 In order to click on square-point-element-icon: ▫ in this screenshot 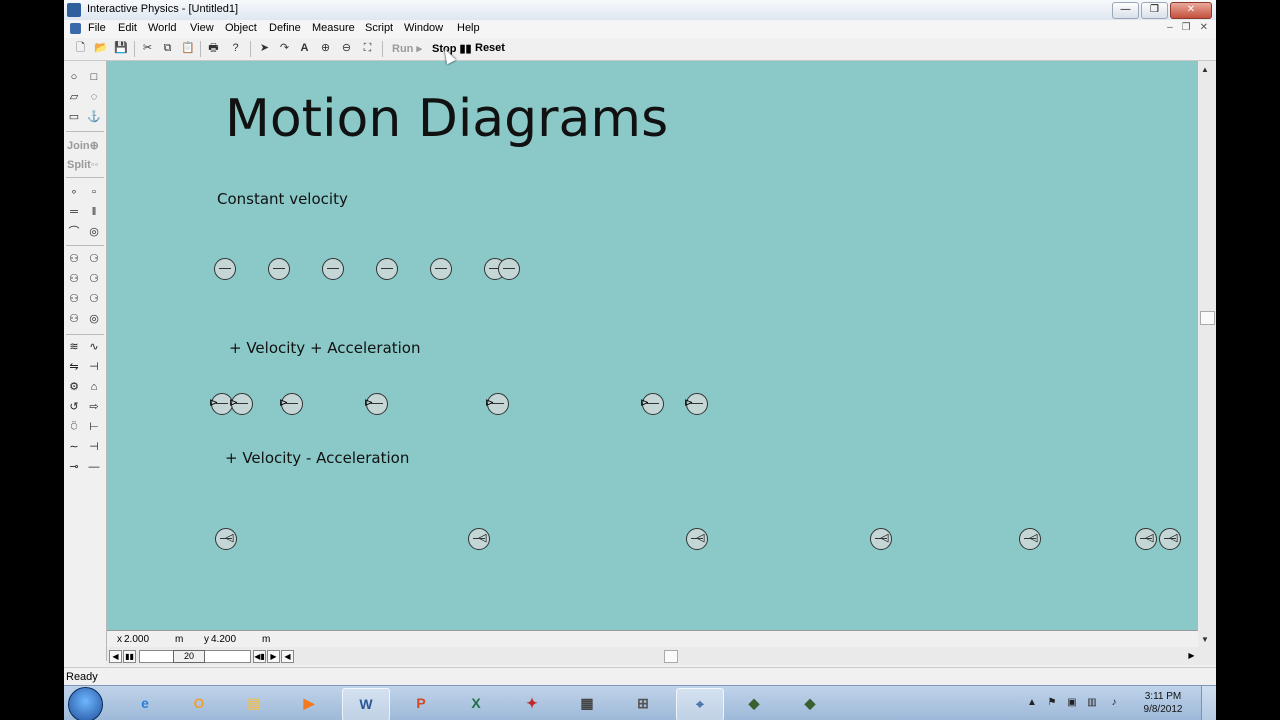, I will do `click(94, 192)`.